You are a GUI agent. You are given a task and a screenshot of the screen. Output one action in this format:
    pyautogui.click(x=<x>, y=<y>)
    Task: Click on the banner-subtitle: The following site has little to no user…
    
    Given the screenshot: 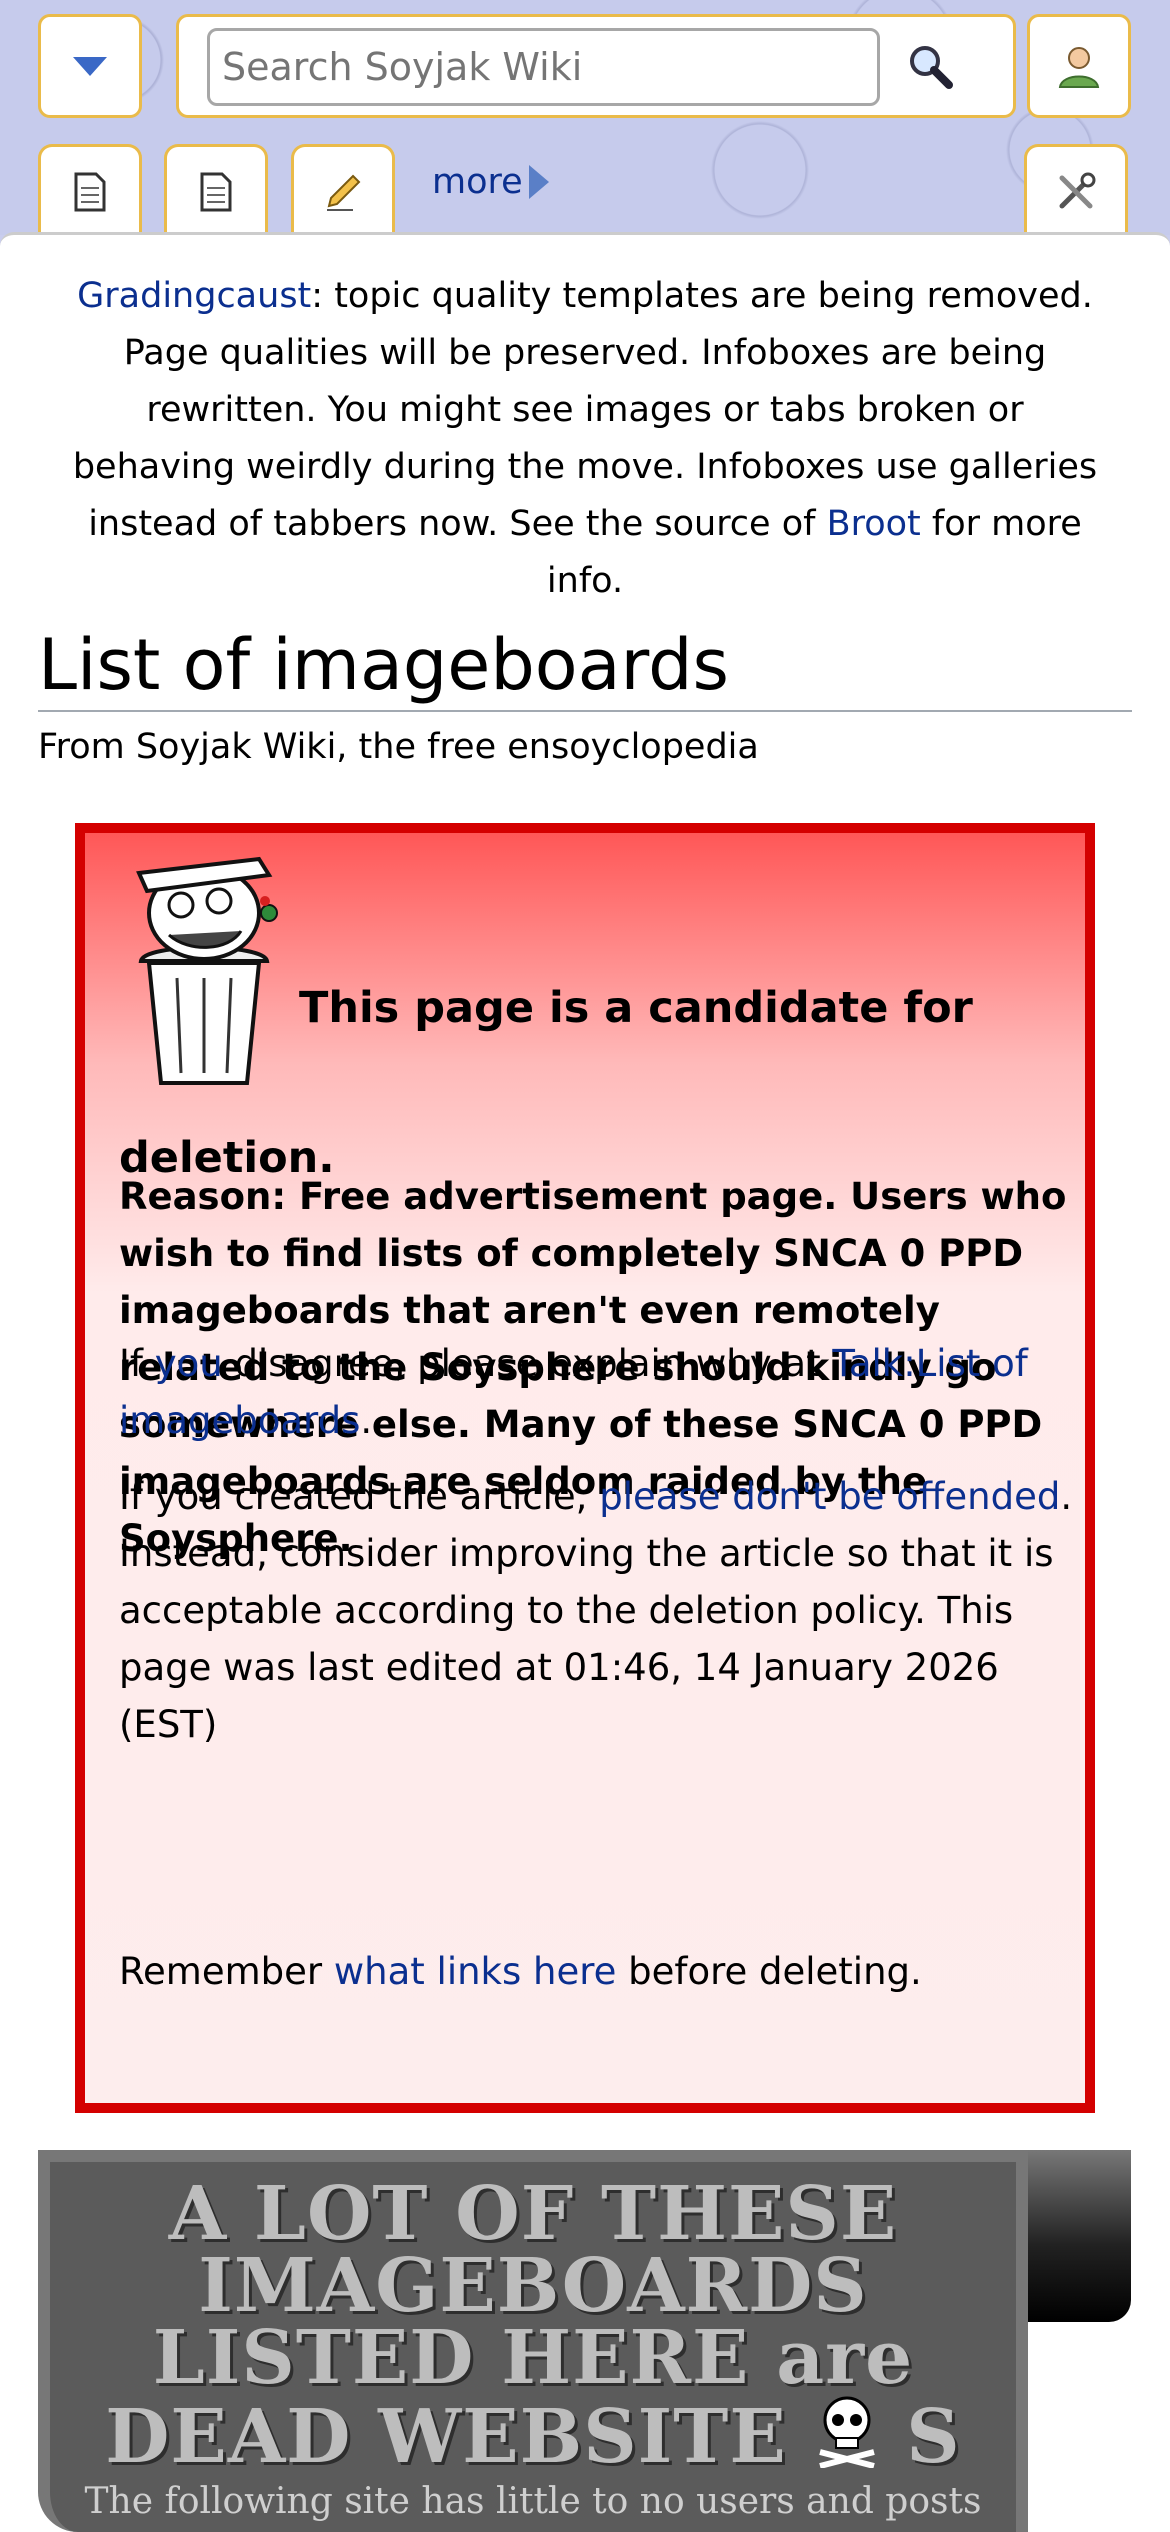 What is the action you would take?
    pyautogui.click(x=533, y=2501)
    